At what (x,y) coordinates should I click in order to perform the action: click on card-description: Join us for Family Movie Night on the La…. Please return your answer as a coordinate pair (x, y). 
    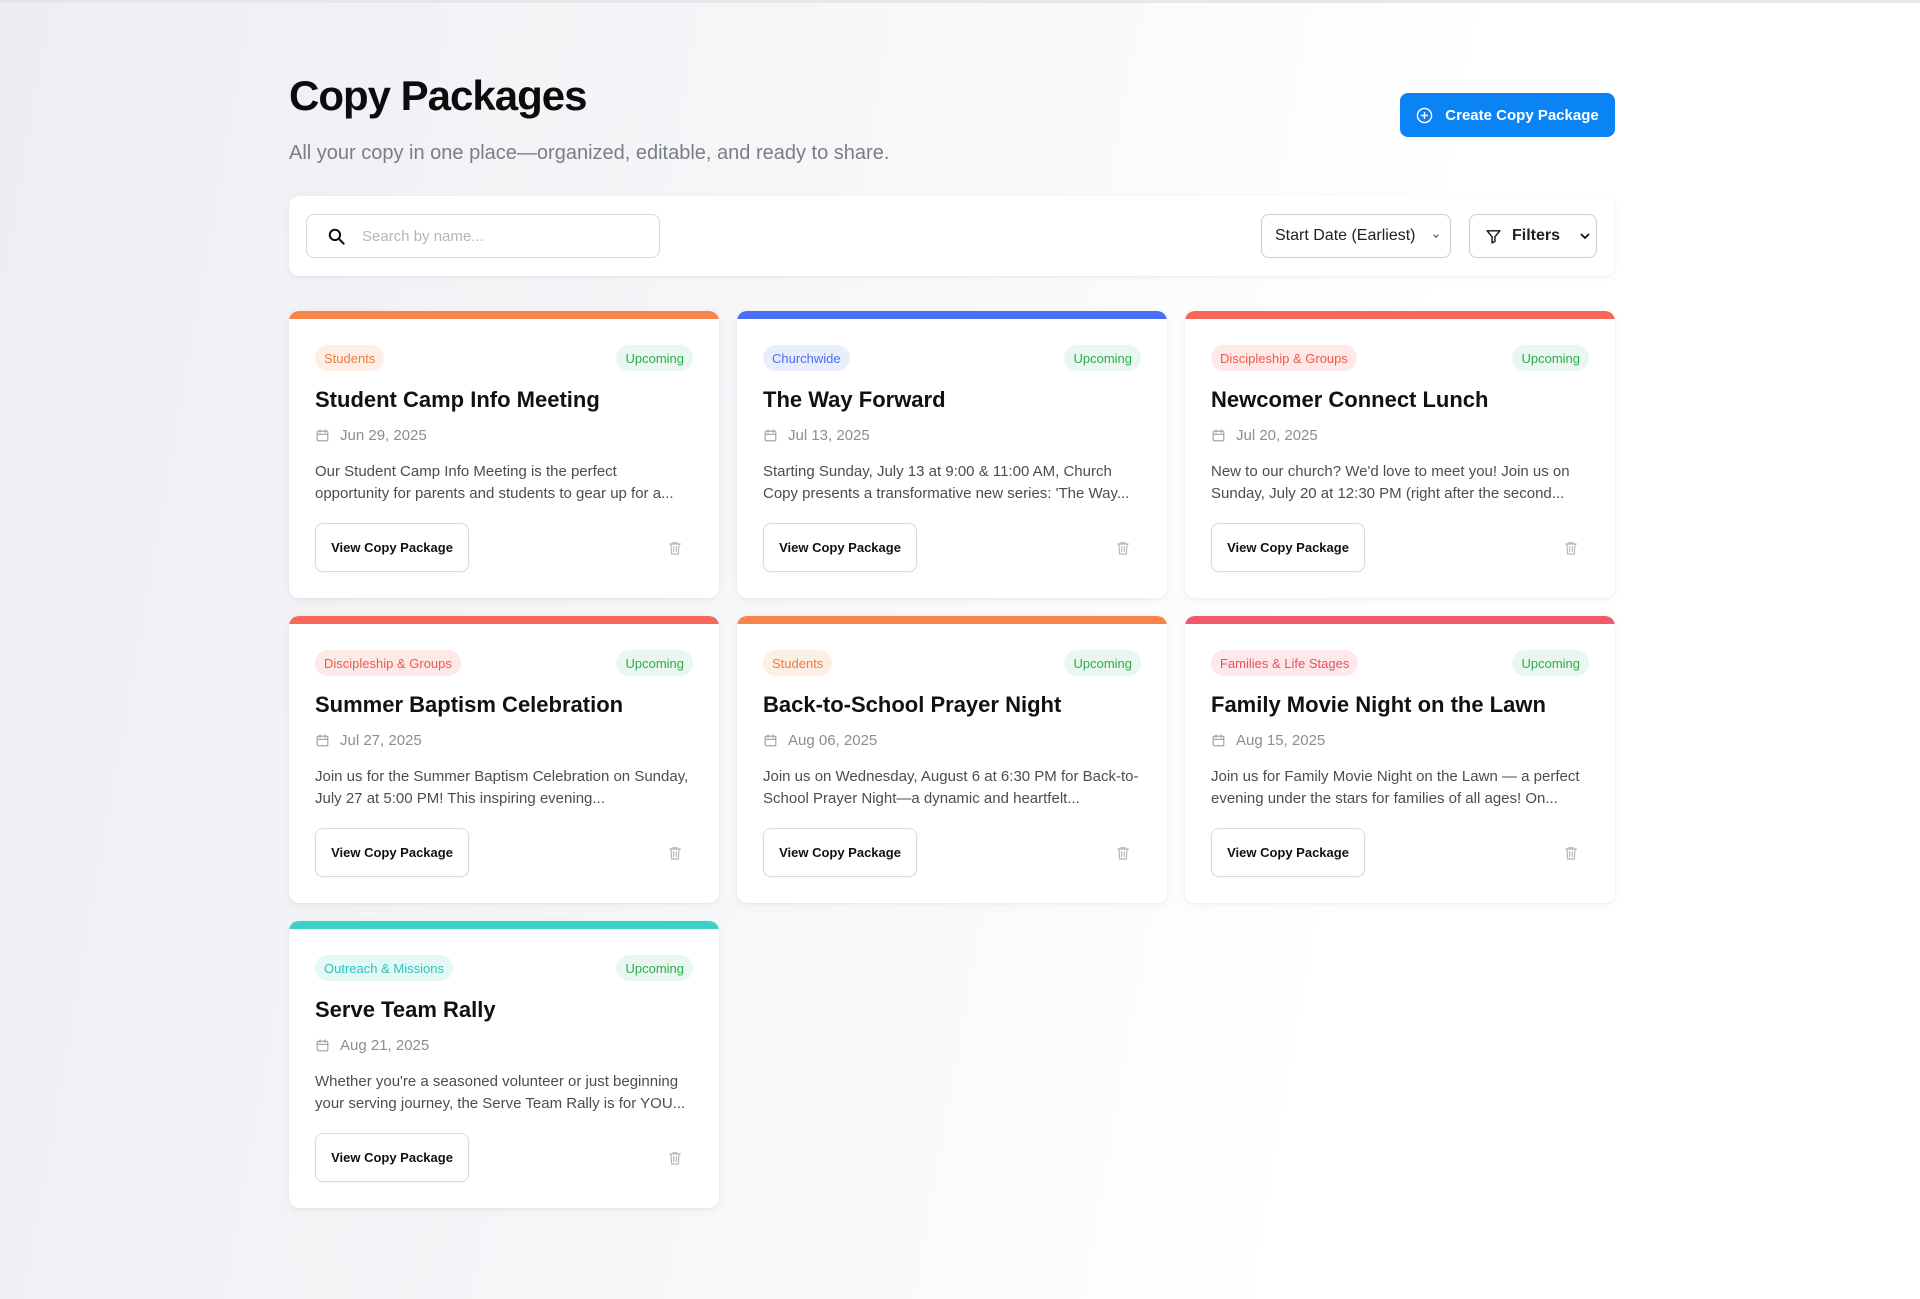
    Looking at the image, I should click on (1395, 787).